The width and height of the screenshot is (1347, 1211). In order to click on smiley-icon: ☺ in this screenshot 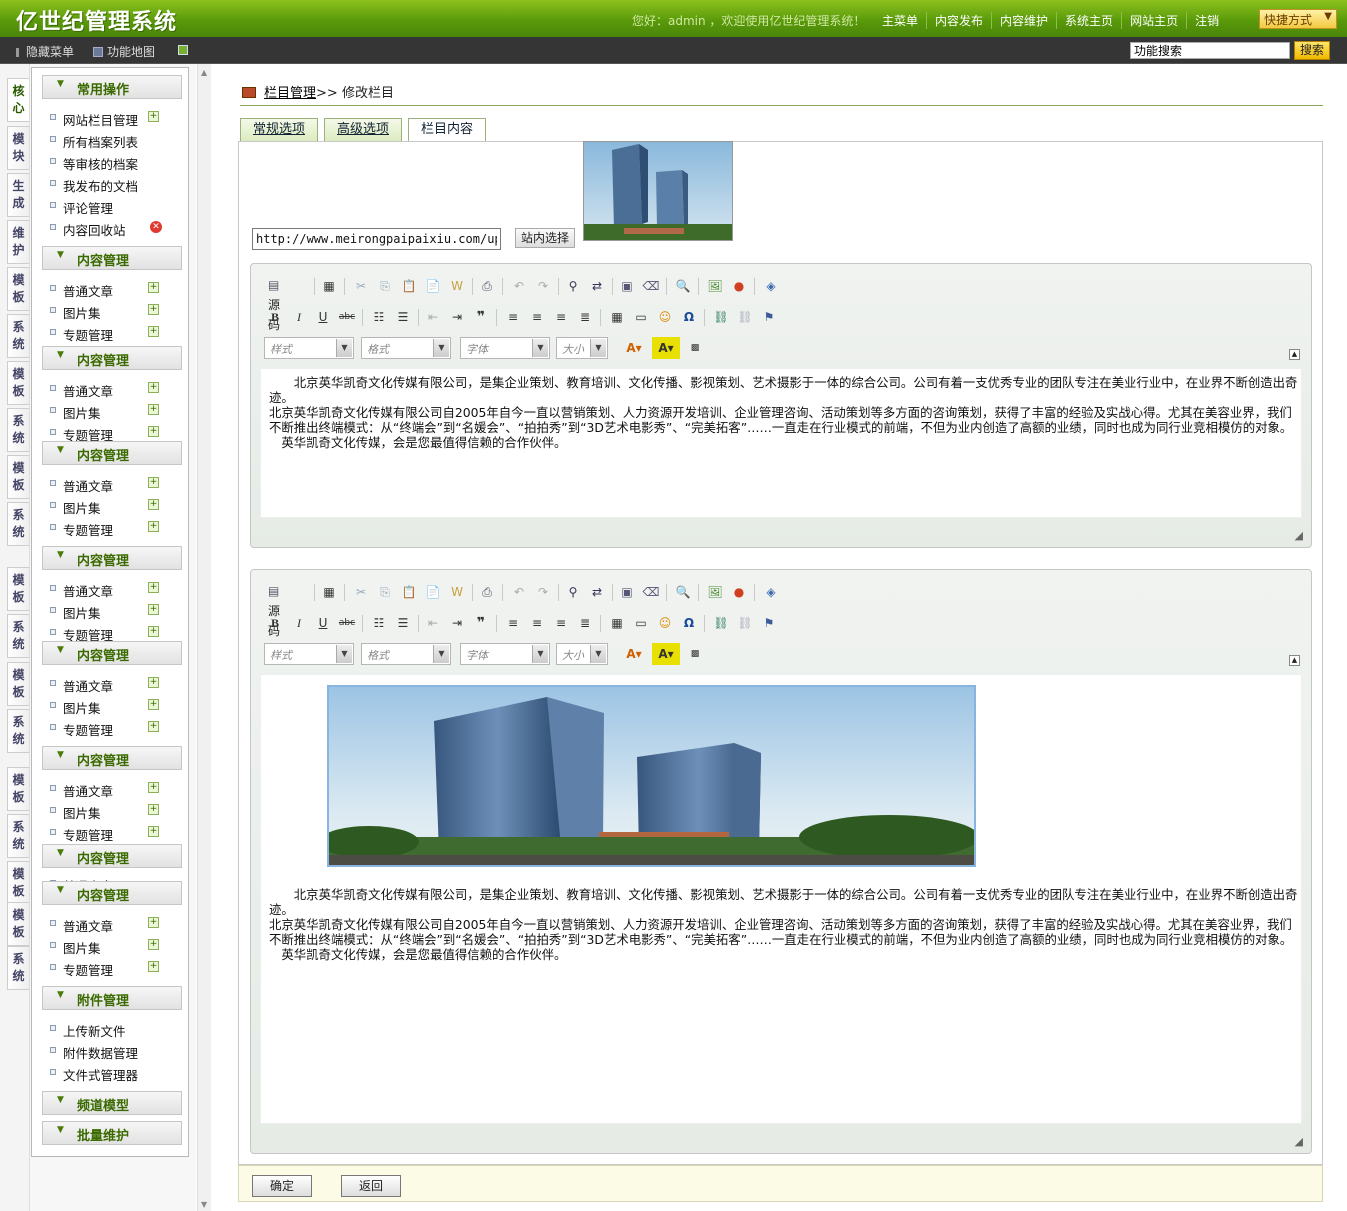, I will do `click(665, 317)`.